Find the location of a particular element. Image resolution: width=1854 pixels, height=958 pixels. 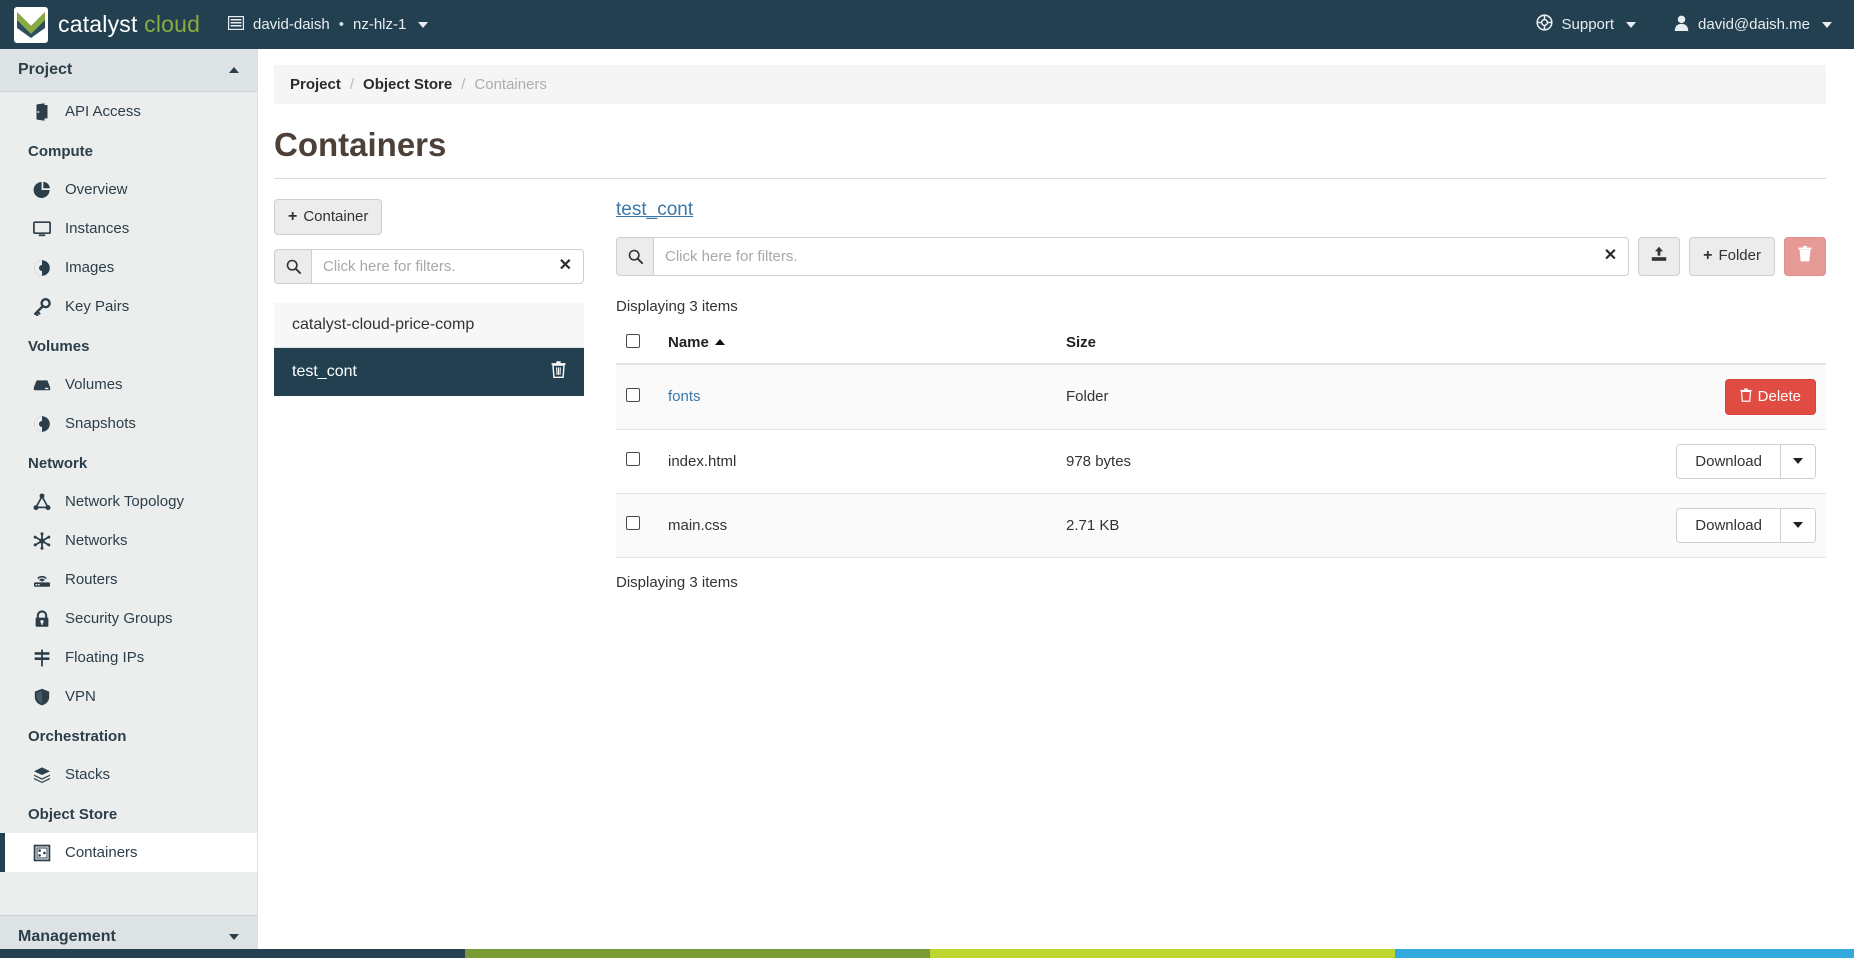

column-header-size-label: Size is located at coordinates (1081, 342).